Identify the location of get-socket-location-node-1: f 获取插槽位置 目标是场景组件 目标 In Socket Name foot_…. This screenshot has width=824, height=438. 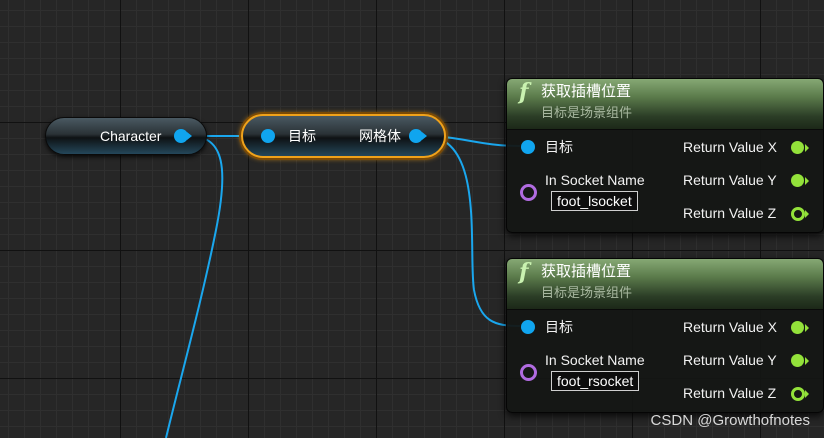
(665, 155).